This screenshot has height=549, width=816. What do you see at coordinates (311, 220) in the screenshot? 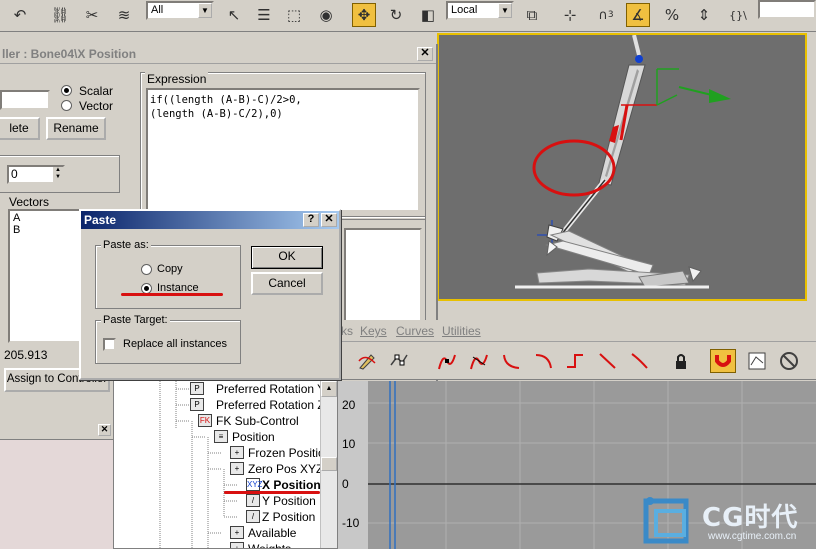
I see `help-icon: ?` at bounding box center [311, 220].